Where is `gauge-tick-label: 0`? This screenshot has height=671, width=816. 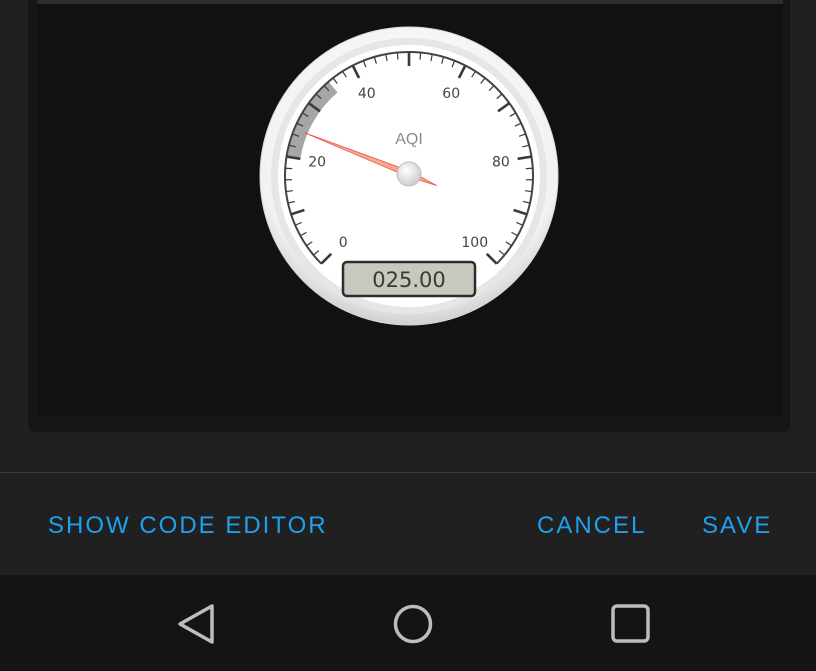
gauge-tick-label: 0 is located at coordinates (343, 243).